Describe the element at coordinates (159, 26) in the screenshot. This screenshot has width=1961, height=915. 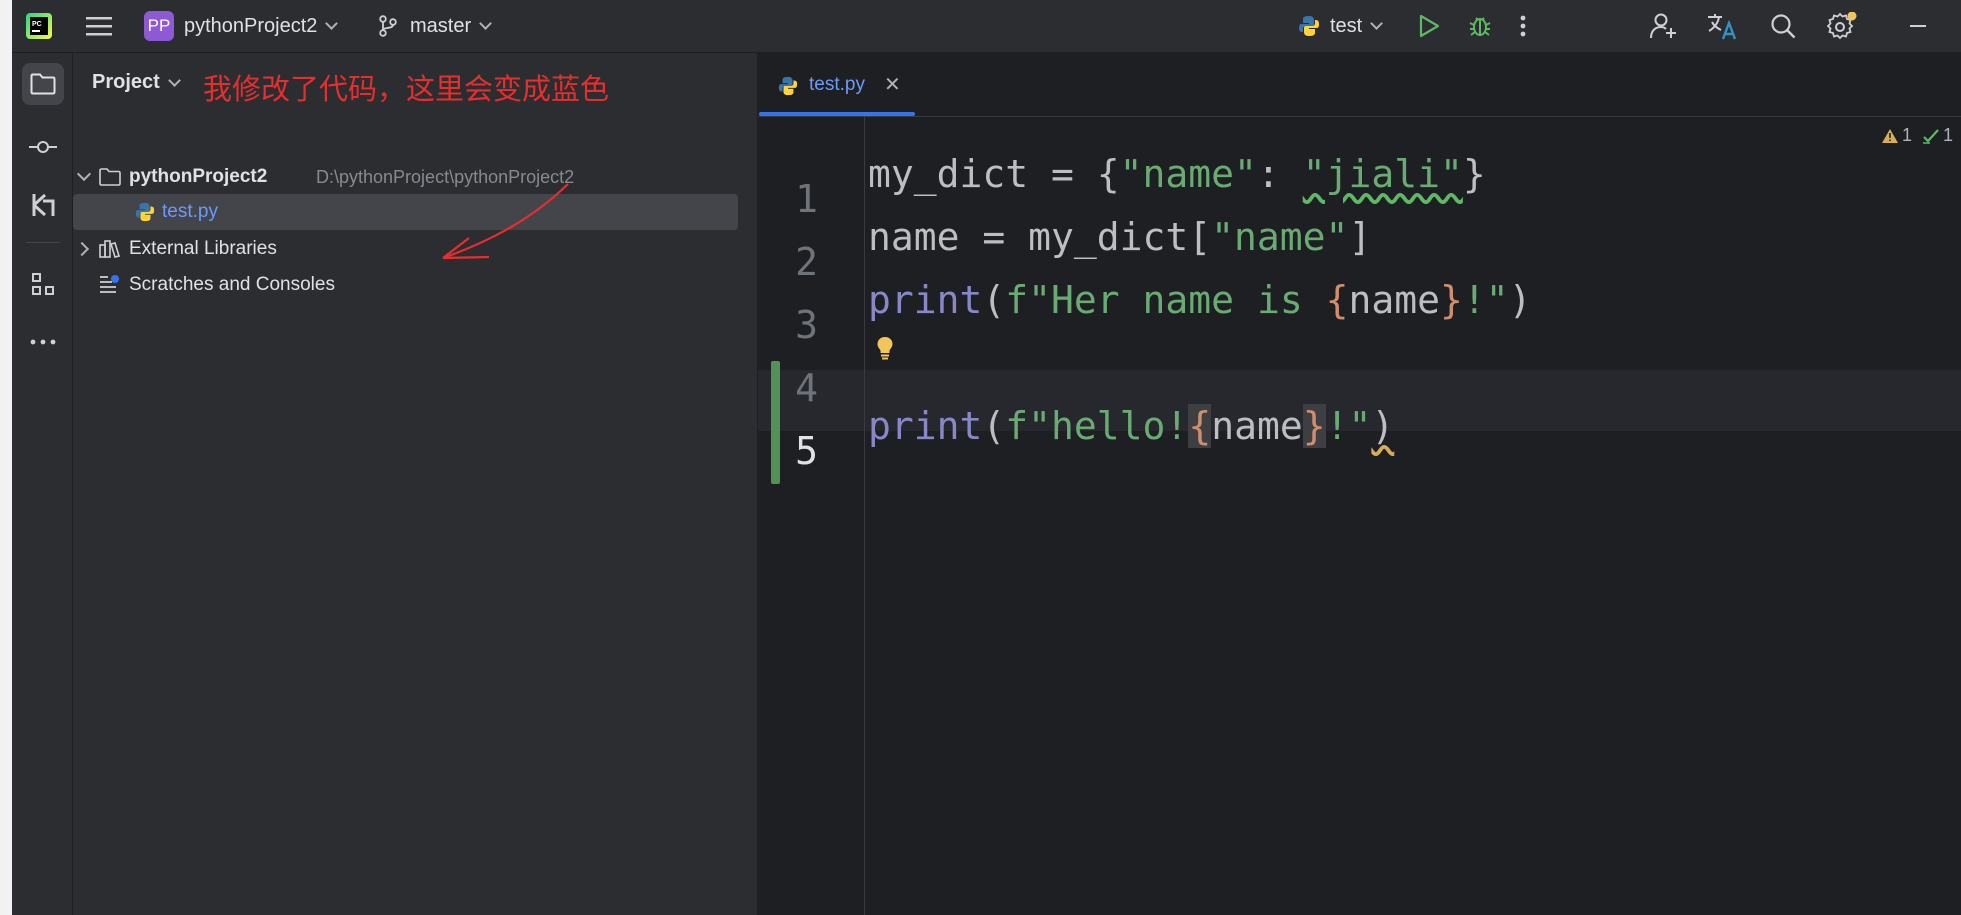
I see `project-badge: PP` at that location.